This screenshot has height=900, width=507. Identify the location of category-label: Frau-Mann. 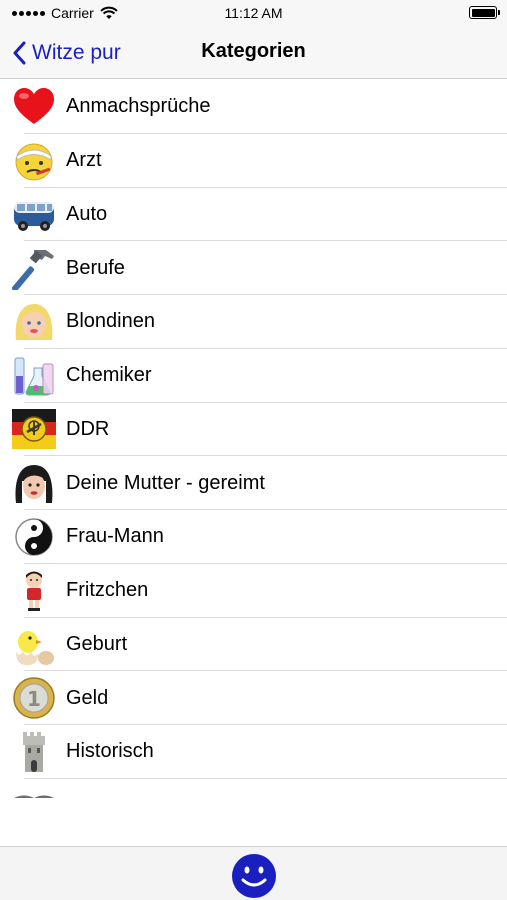
(115, 536).